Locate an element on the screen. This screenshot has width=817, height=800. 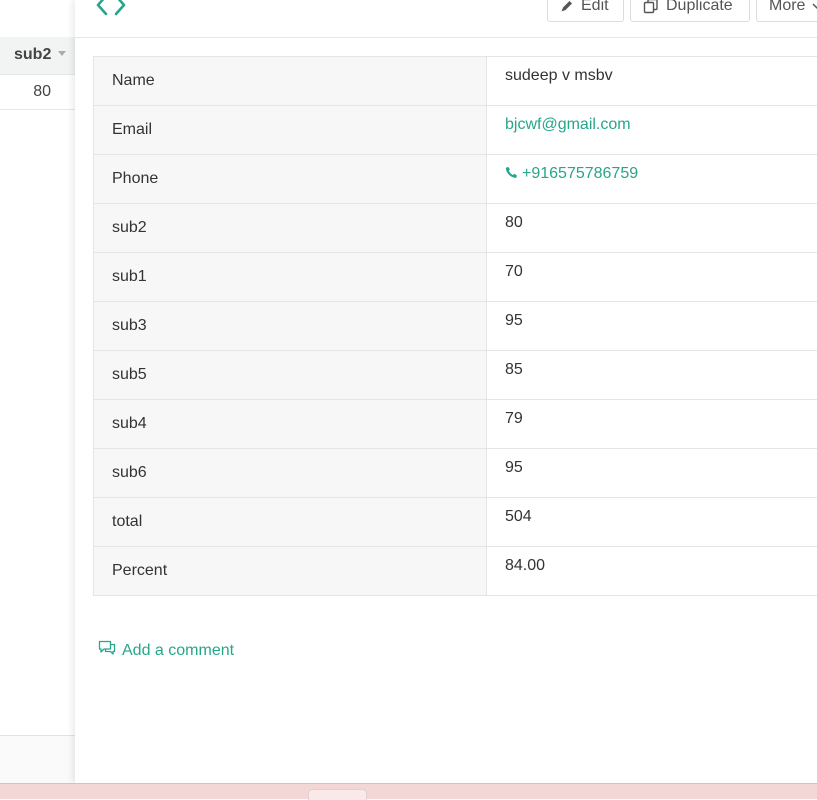
table-row: sub6 95 is located at coordinates (455, 473).